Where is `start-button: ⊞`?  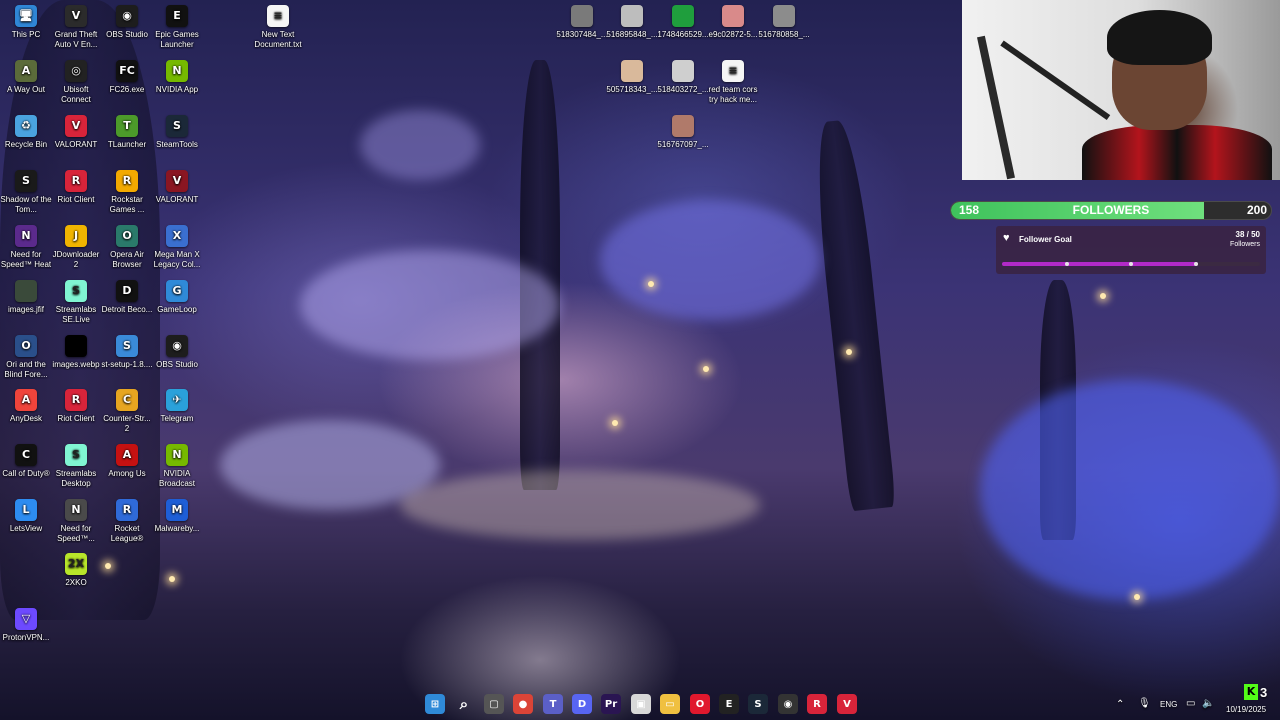
start-button: ⊞ is located at coordinates (435, 704).